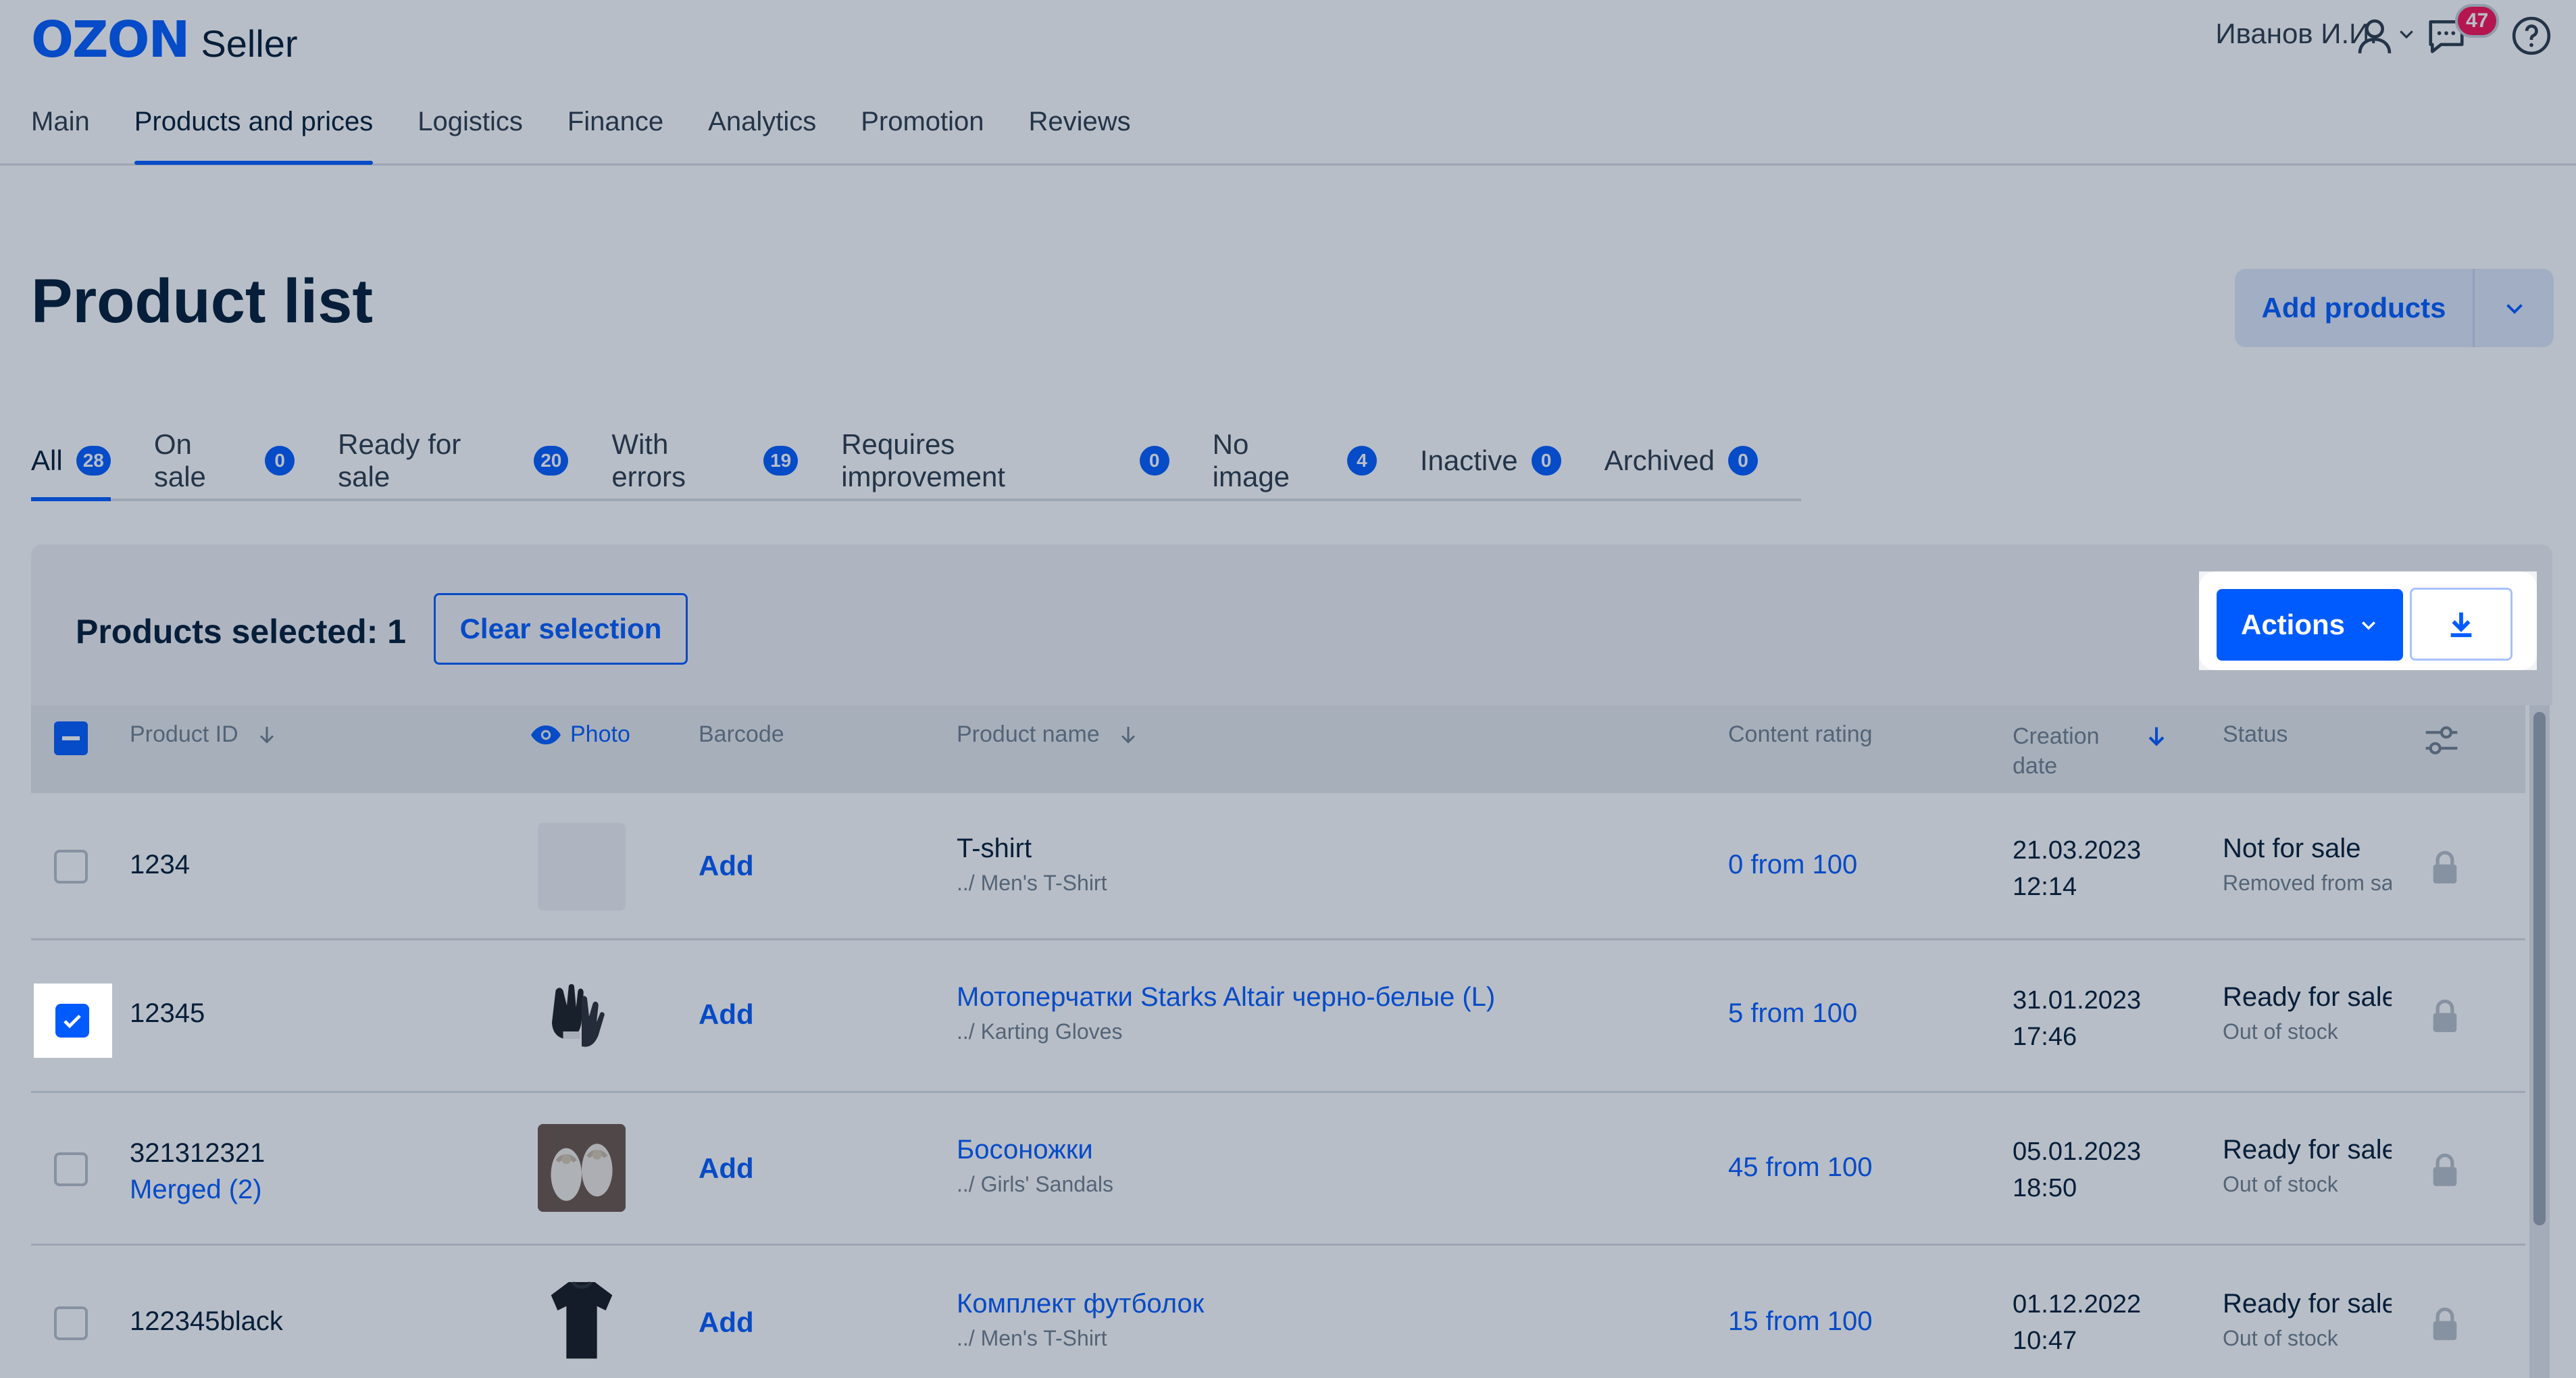 The image size is (2576, 1378). I want to click on selected-checkbox-highlight, so click(73, 1021).